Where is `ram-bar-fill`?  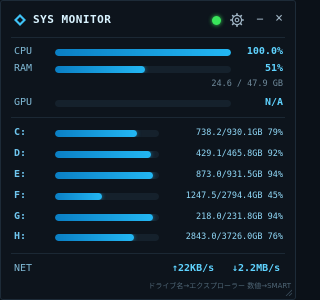
ram-bar-fill is located at coordinates (100, 69).